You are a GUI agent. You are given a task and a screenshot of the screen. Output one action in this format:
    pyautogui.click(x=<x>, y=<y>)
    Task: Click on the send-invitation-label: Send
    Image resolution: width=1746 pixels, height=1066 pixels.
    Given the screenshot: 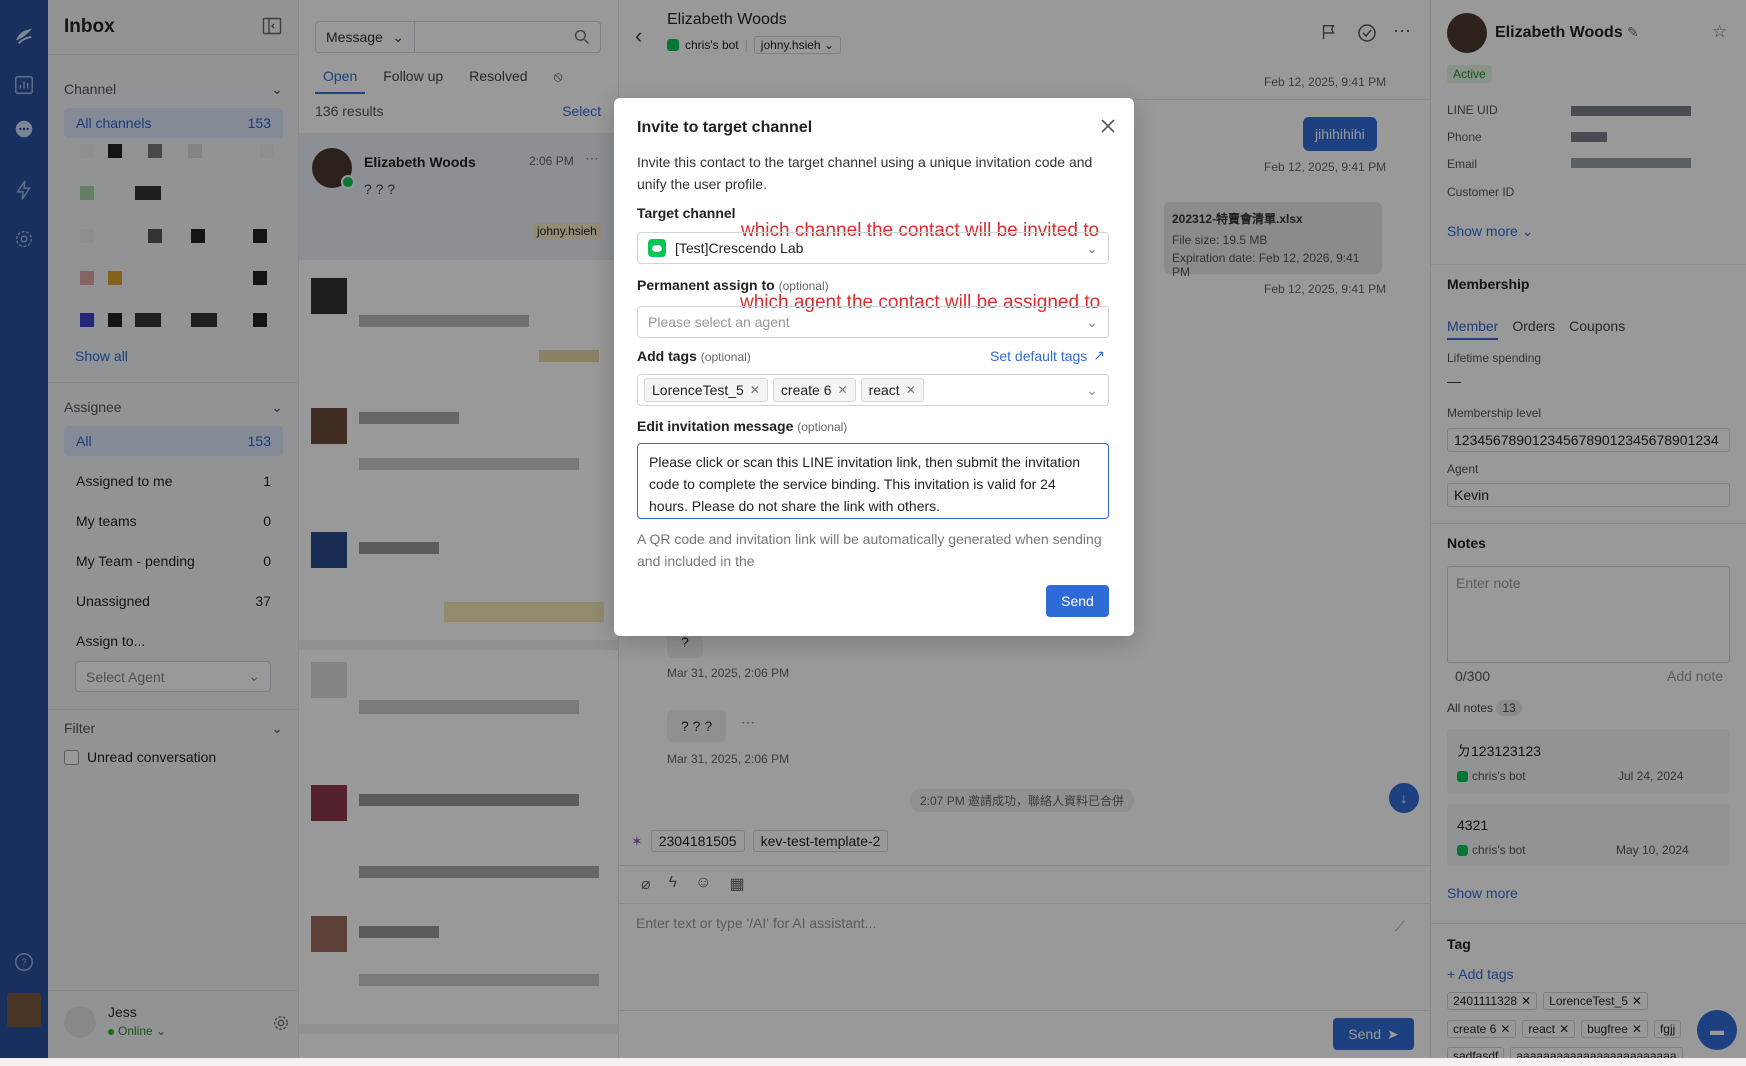 What is the action you would take?
    pyautogui.click(x=1077, y=601)
    